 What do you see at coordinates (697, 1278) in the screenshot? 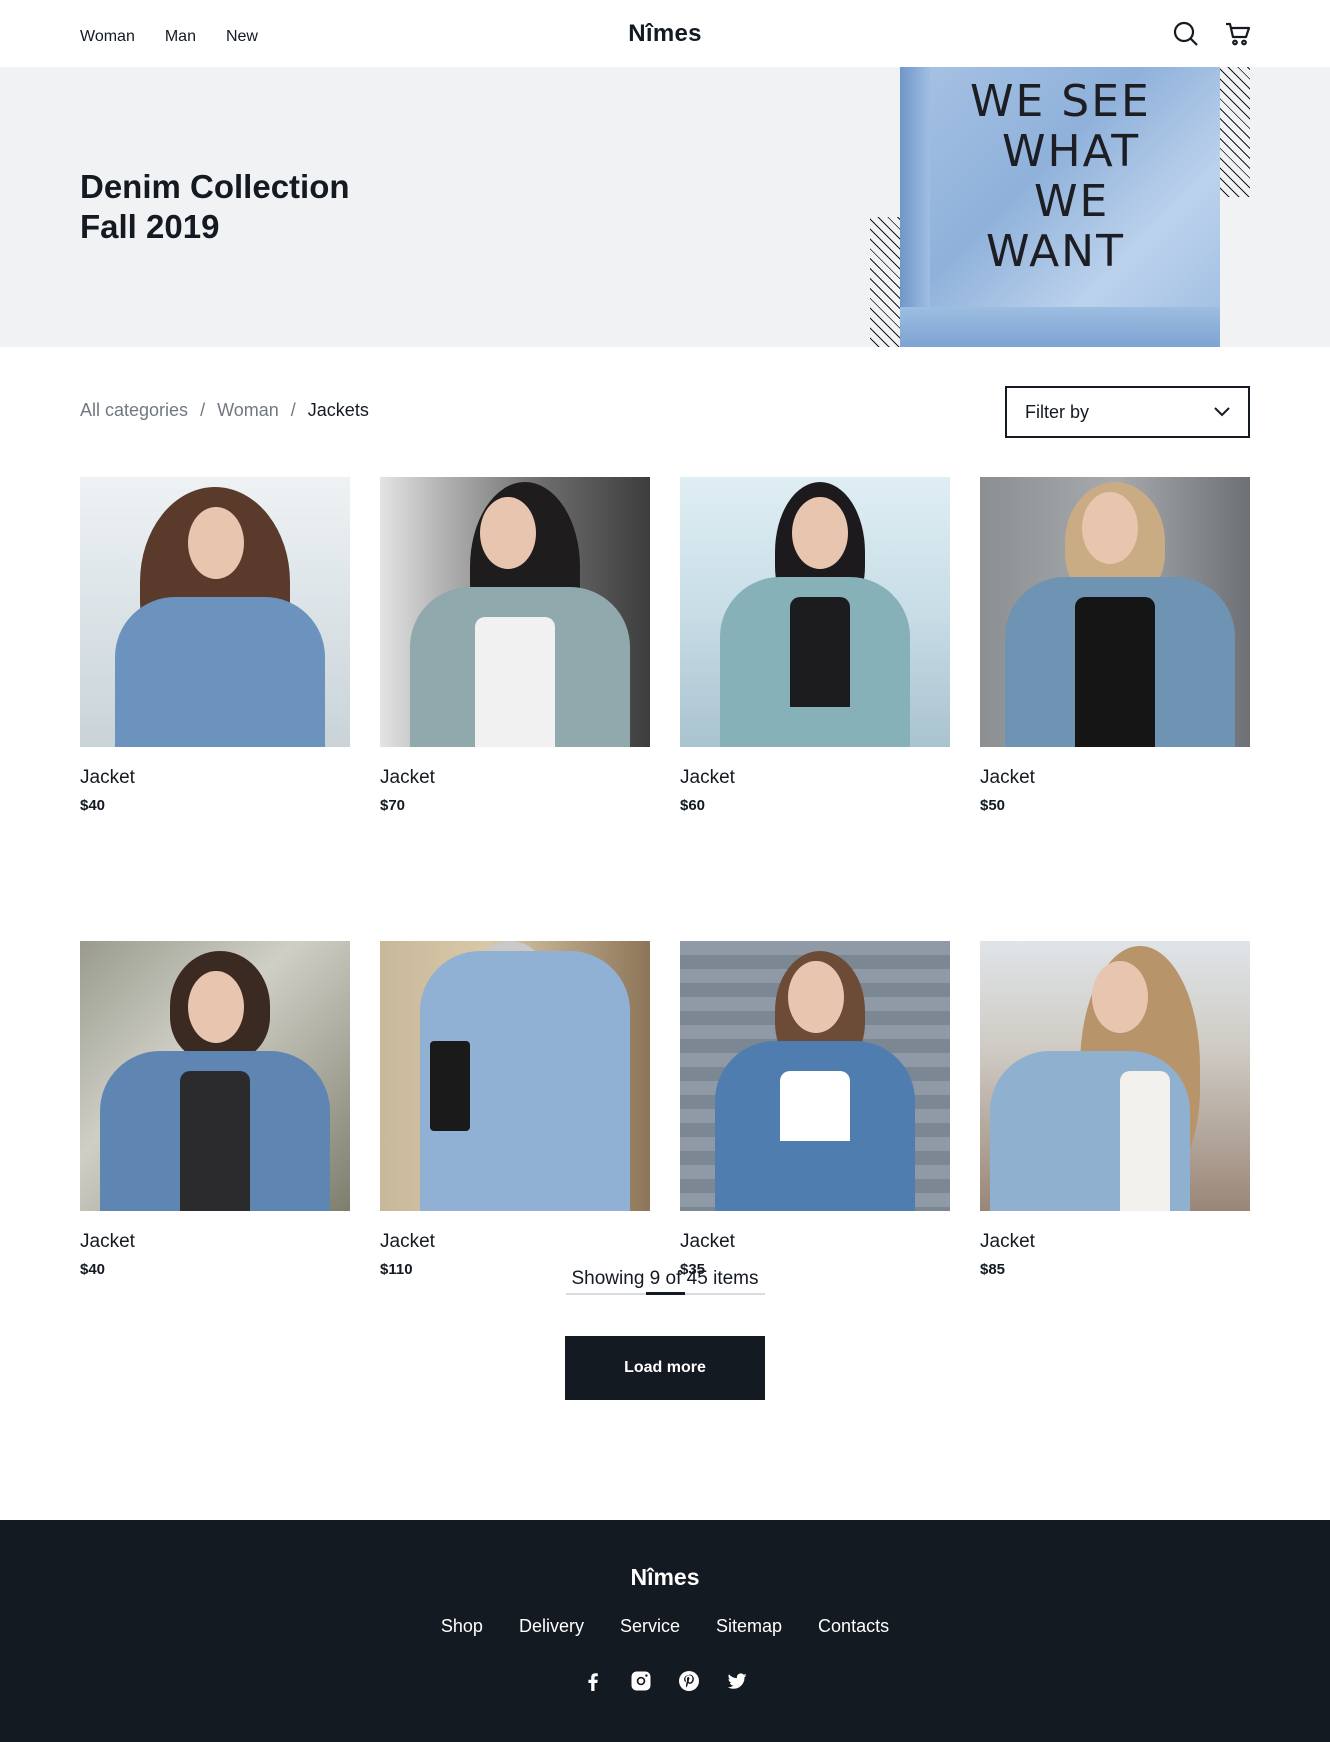
I see `showing-total: 45` at bounding box center [697, 1278].